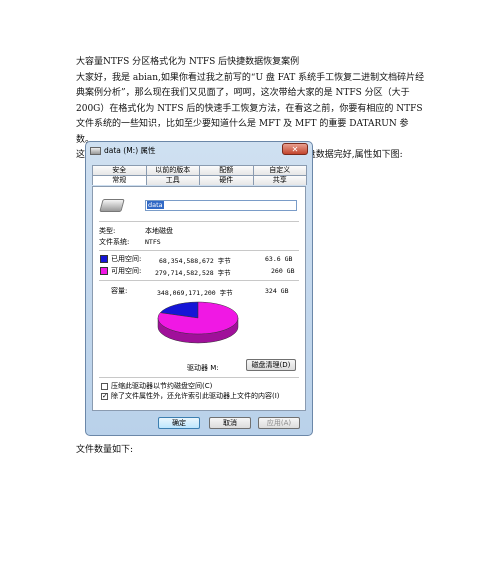 The height and width of the screenshot is (565, 500). I want to click on drive-letter-label: 驱动器 M:, so click(203, 368).